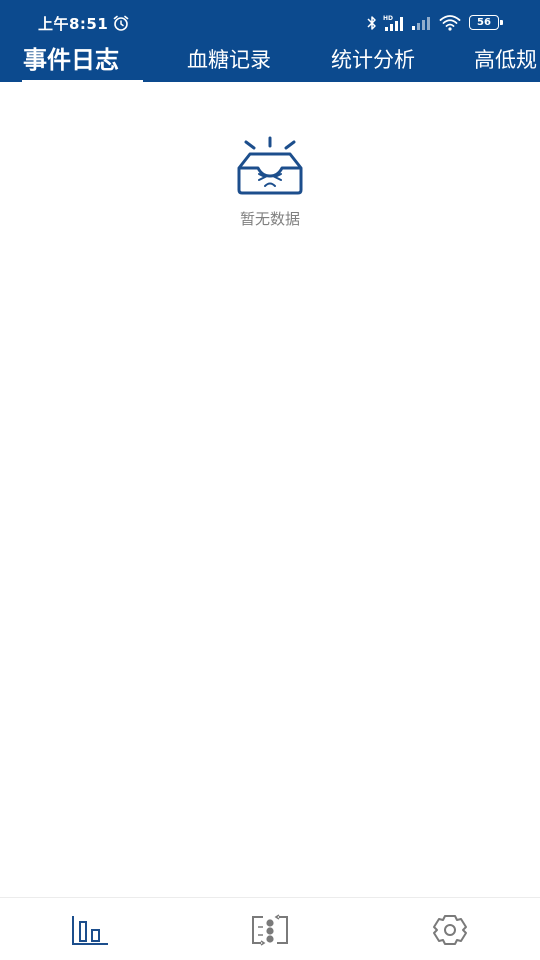  What do you see at coordinates (121, 23) in the screenshot?
I see `alarm-clock-icon` at bounding box center [121, 23].